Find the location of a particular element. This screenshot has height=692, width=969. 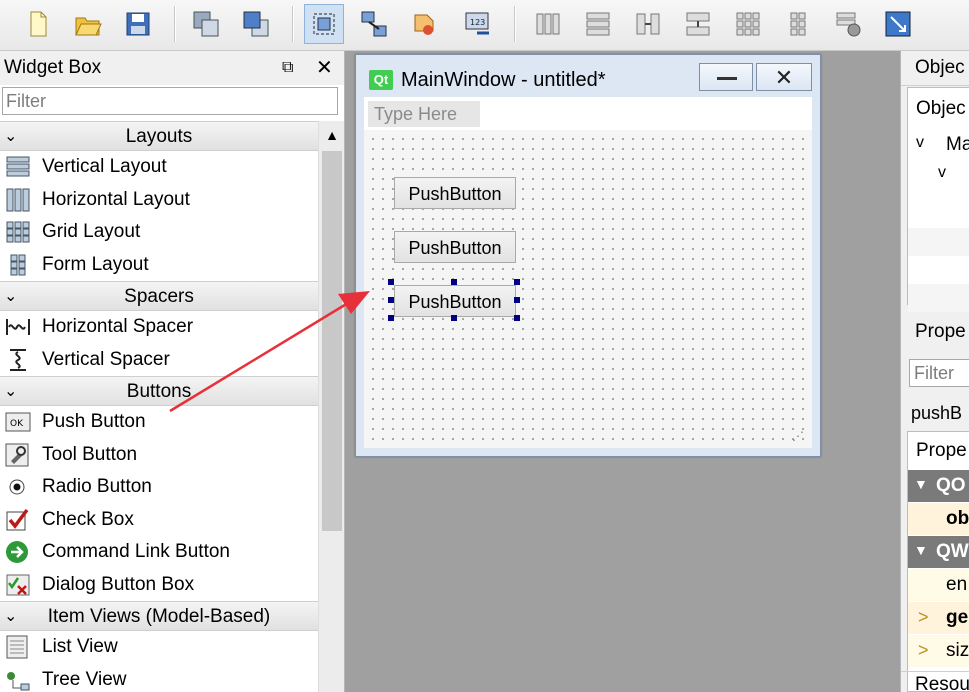

edit-signals-slots-icon is located at coordinates (374, 24).